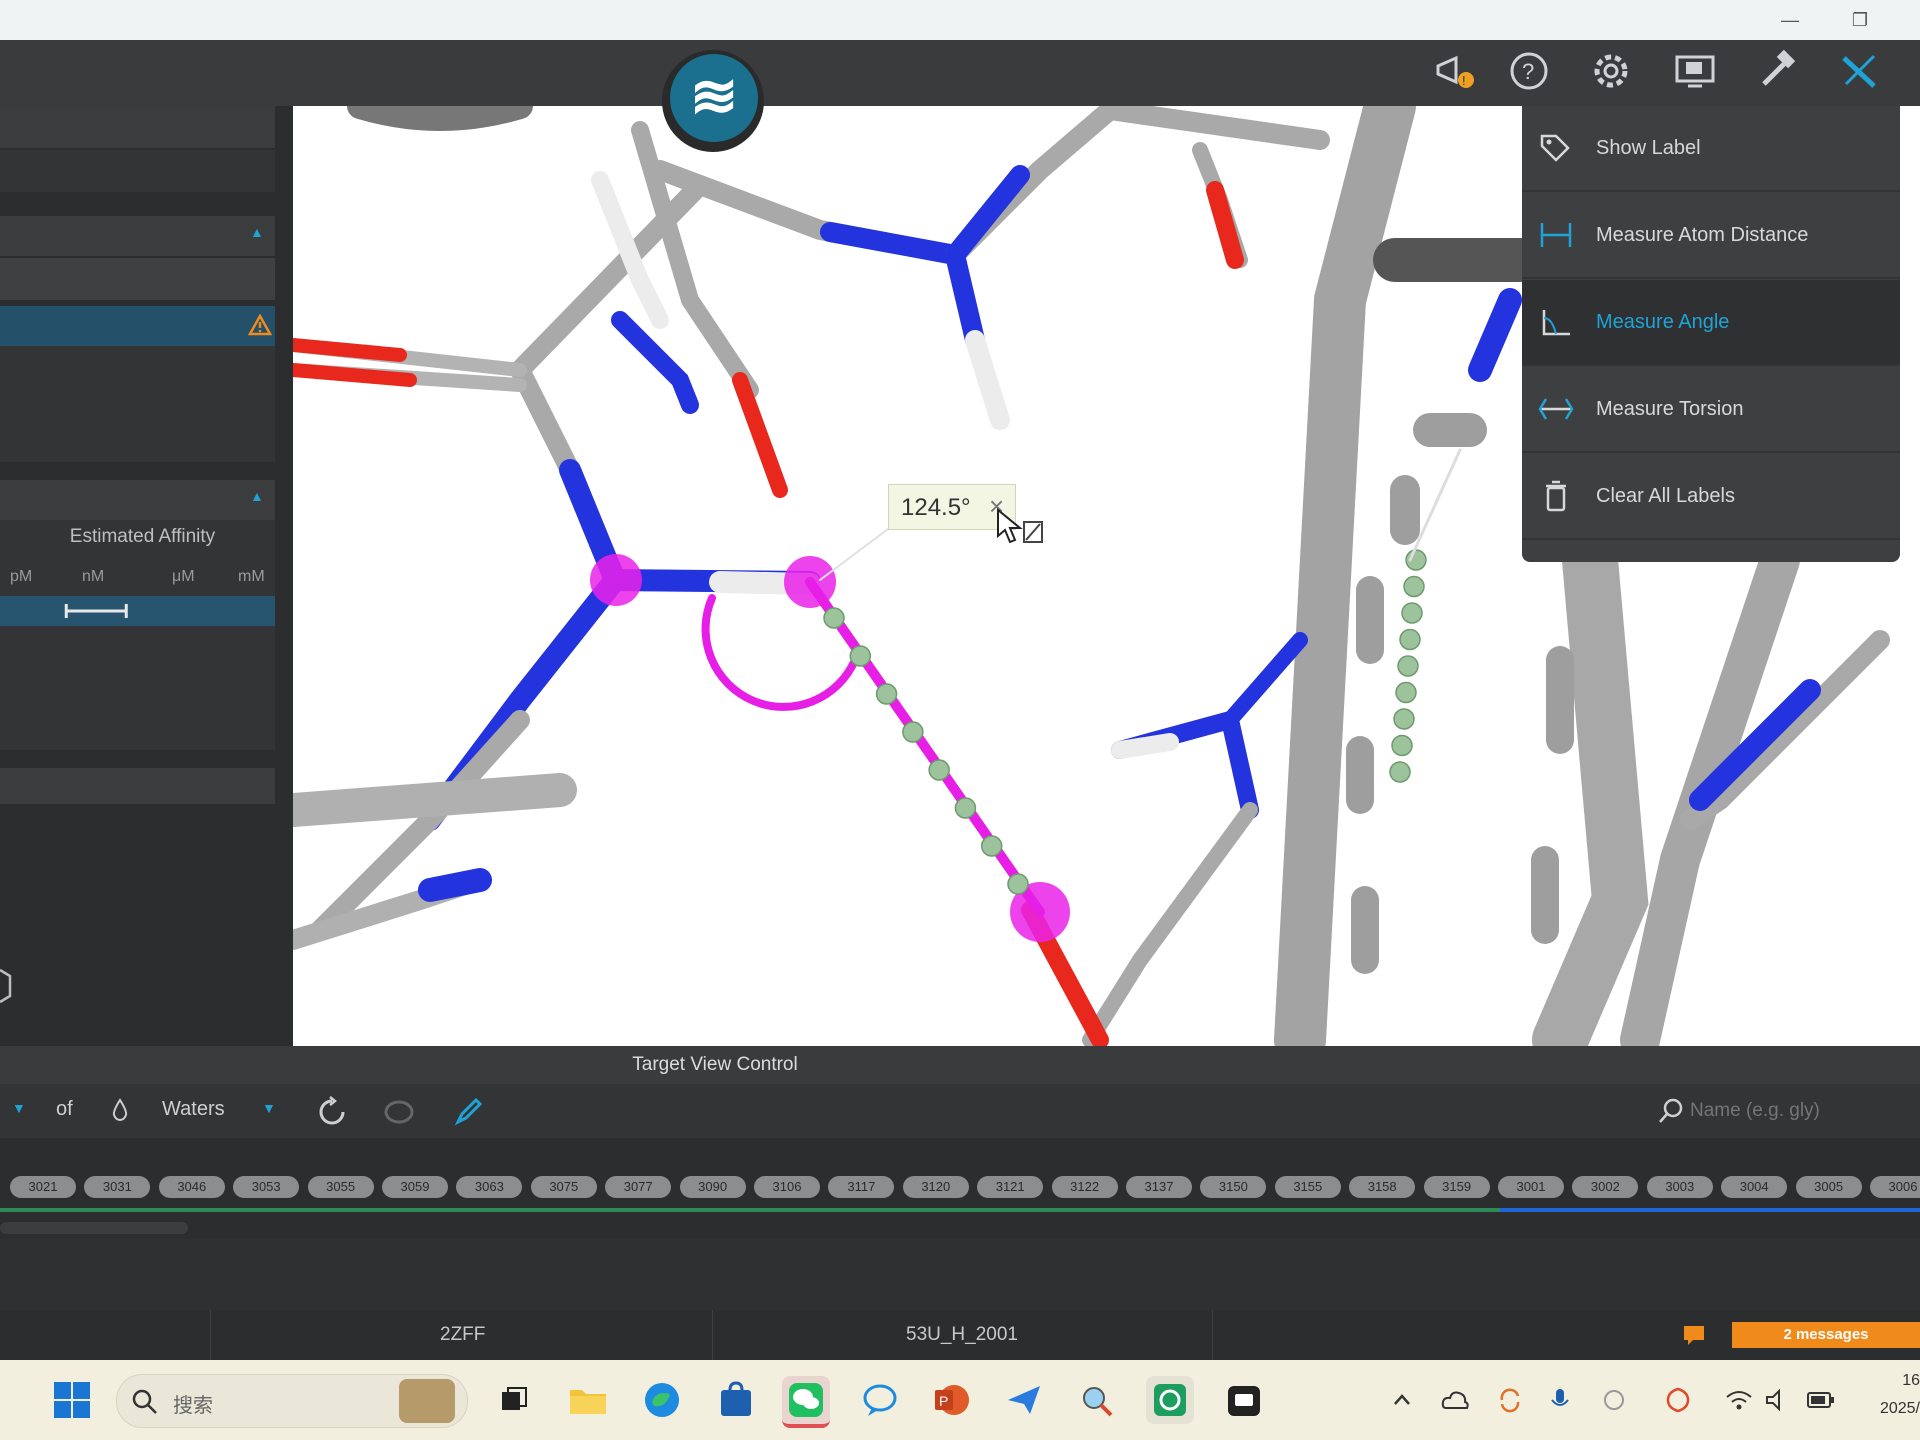 The image size is (1920, 1440). I want to click on wechat-button, so click(806, 1402).